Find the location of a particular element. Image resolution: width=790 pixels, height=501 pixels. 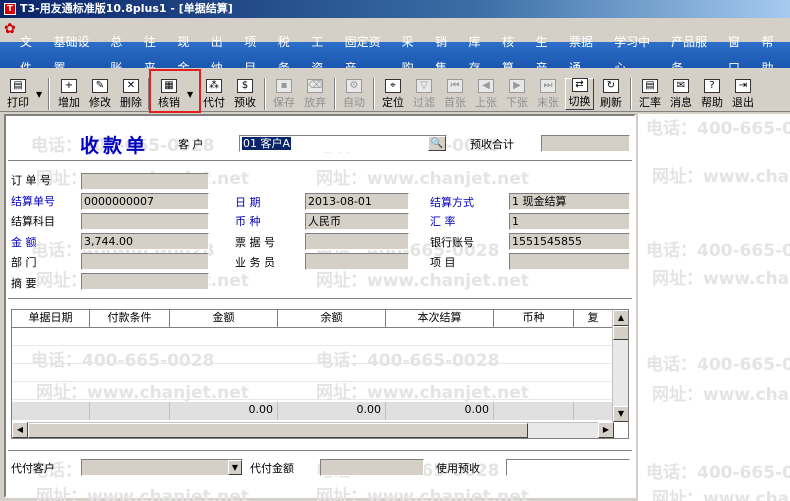

total-balance: 0.00 is located at coordinates (332, 411).